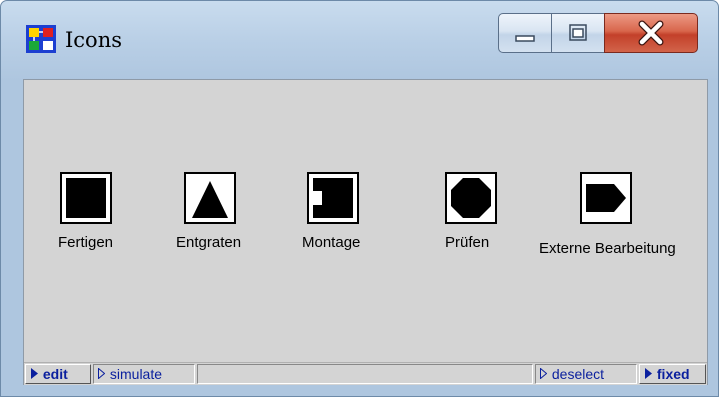 The width and height of the screenshot is (719, 397). Describe the element at coordinates (209, 242) in the screenshot. I see `icon-label-entgraten: Entgraten` at that location.